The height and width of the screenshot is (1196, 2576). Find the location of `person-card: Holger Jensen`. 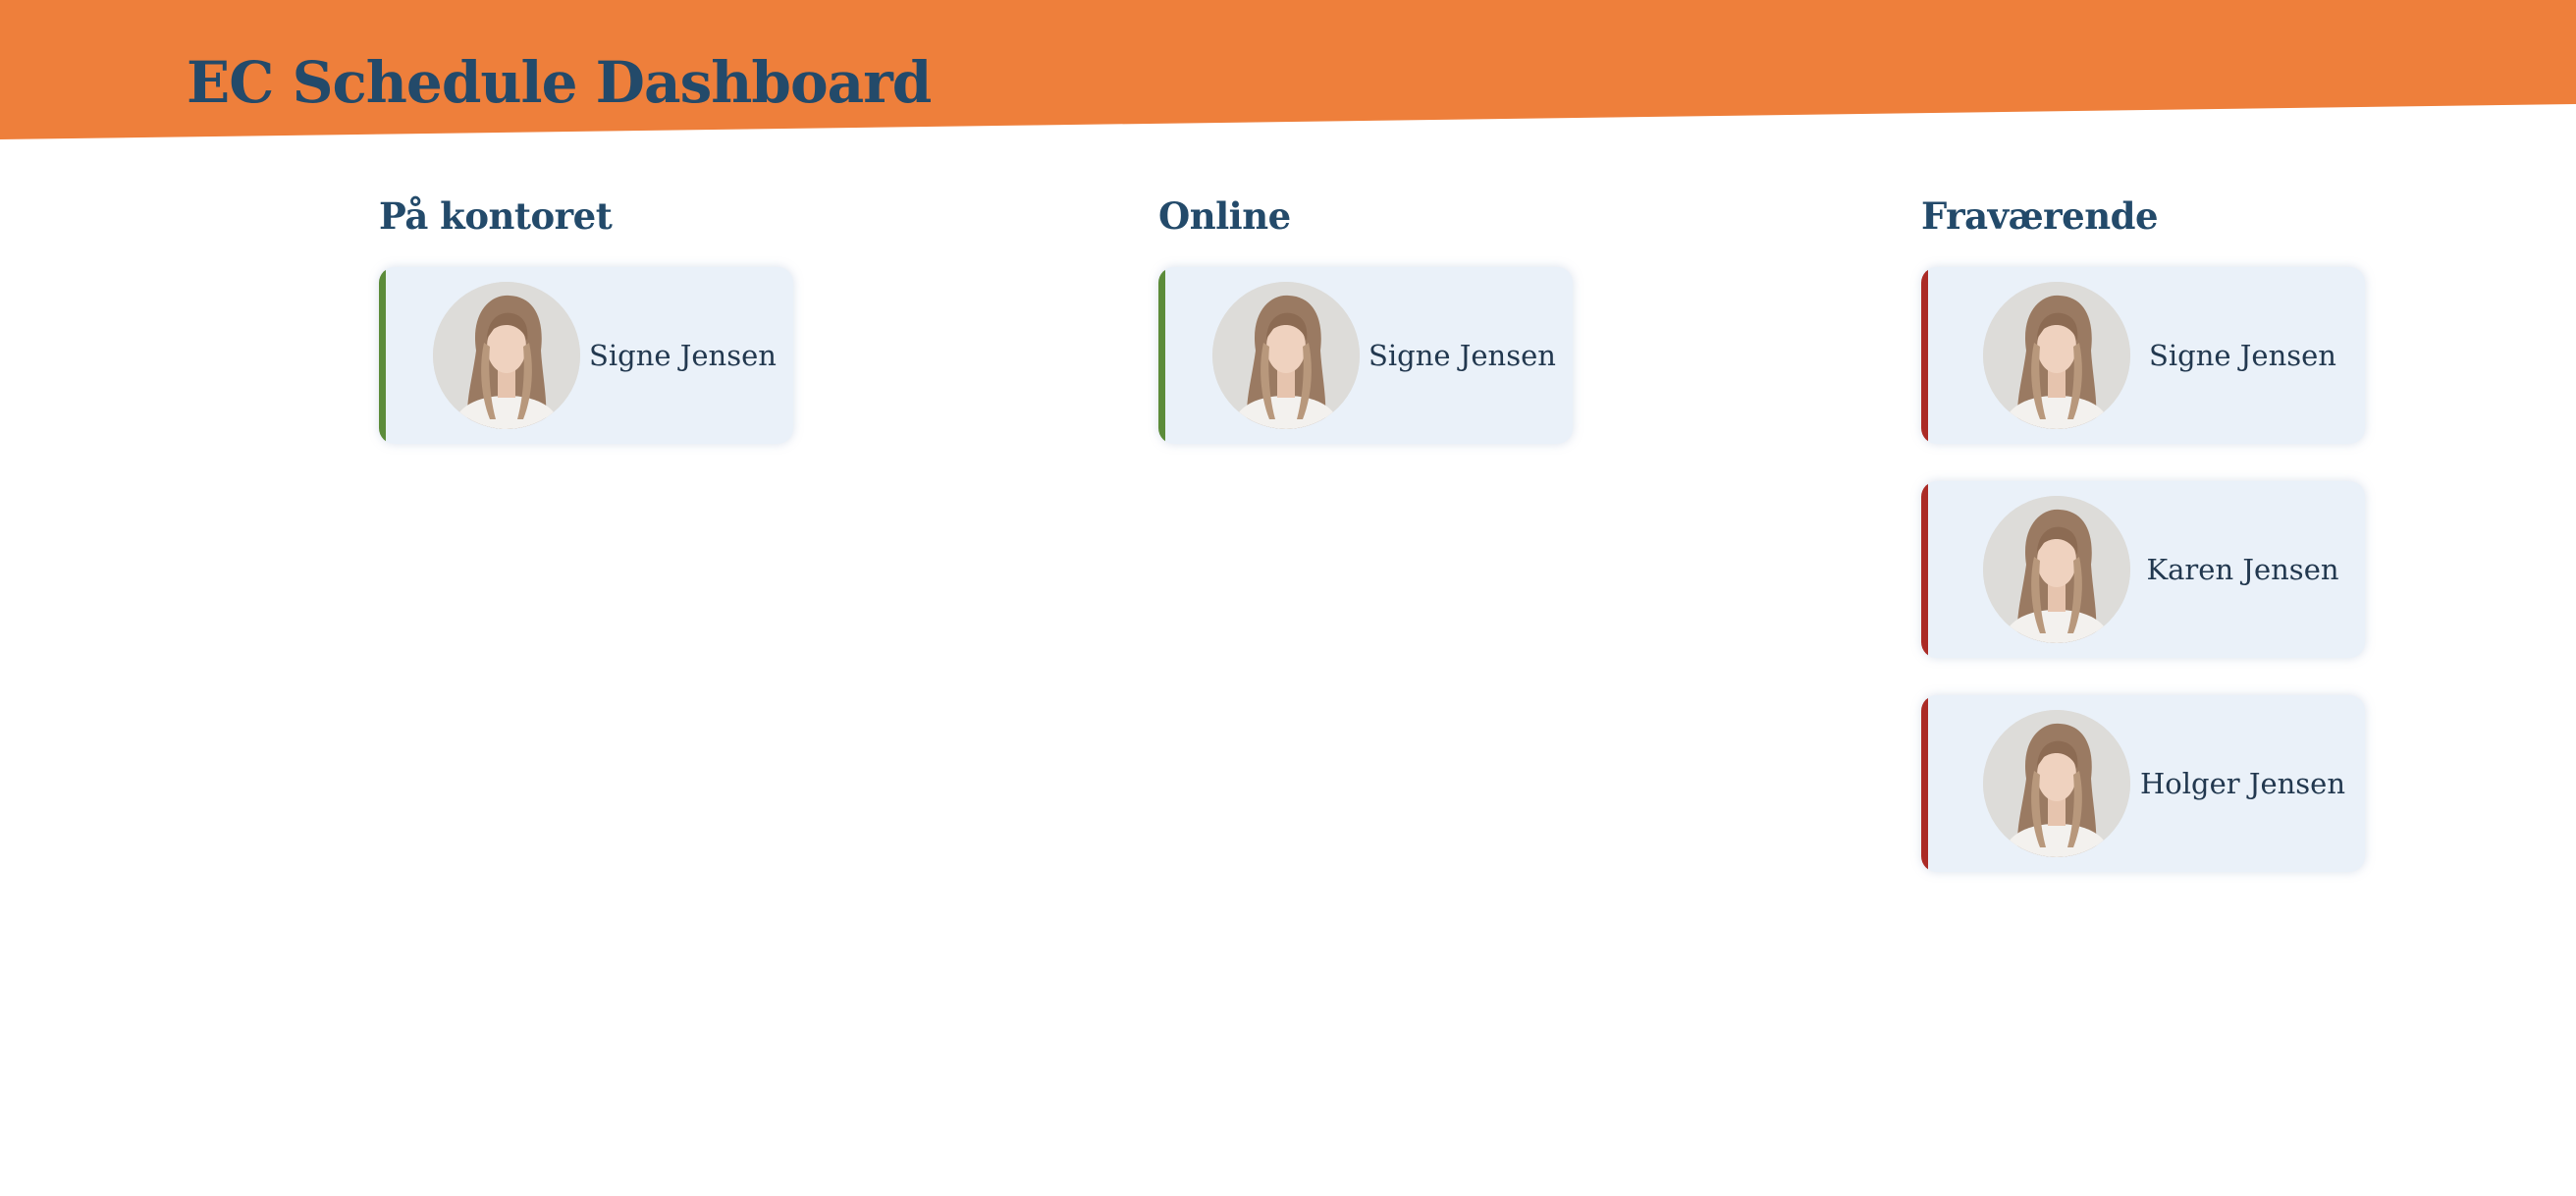

person-card: Holger Jensen is located at coordinates (2143, 784).